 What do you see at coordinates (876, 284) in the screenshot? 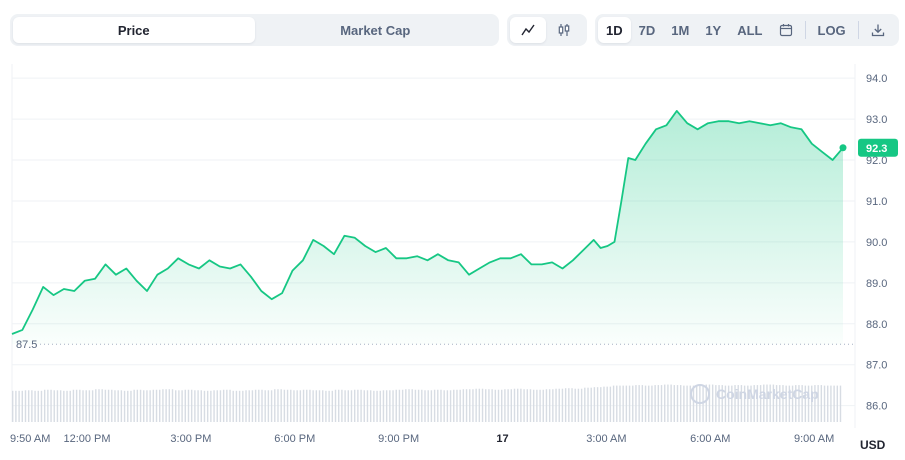
I see `y-tick-label: 89.0` at bounding box center [876, 284].